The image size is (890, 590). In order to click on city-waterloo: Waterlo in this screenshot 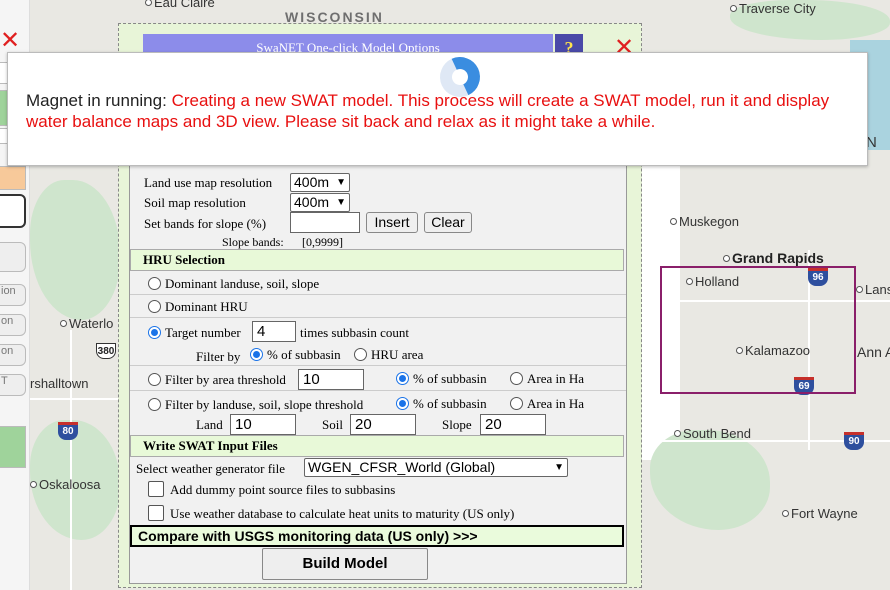, I will do `click(86, 323)`.